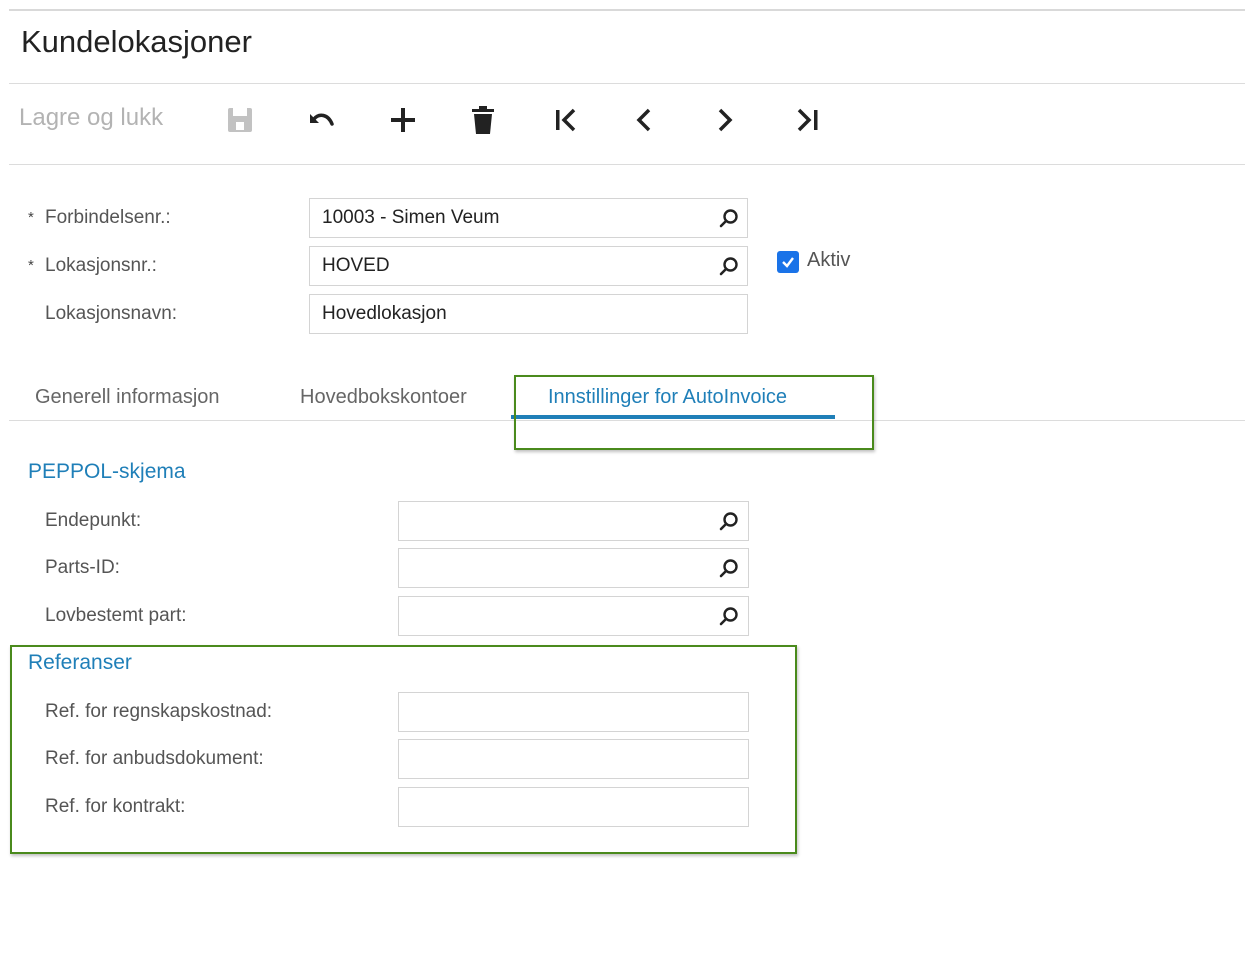 This screenshot has width=1245, height=976. I want to click on undo-icon, so click(321, 120).